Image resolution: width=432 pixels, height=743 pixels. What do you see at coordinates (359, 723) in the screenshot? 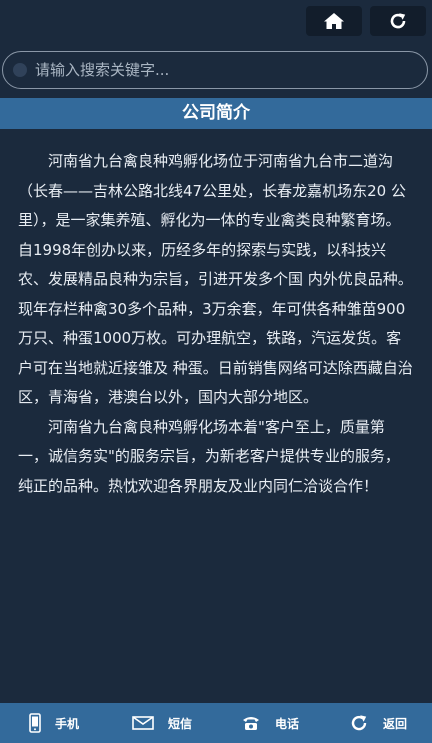
I see `back-arrow-icon` at bounding box center [359, 723].